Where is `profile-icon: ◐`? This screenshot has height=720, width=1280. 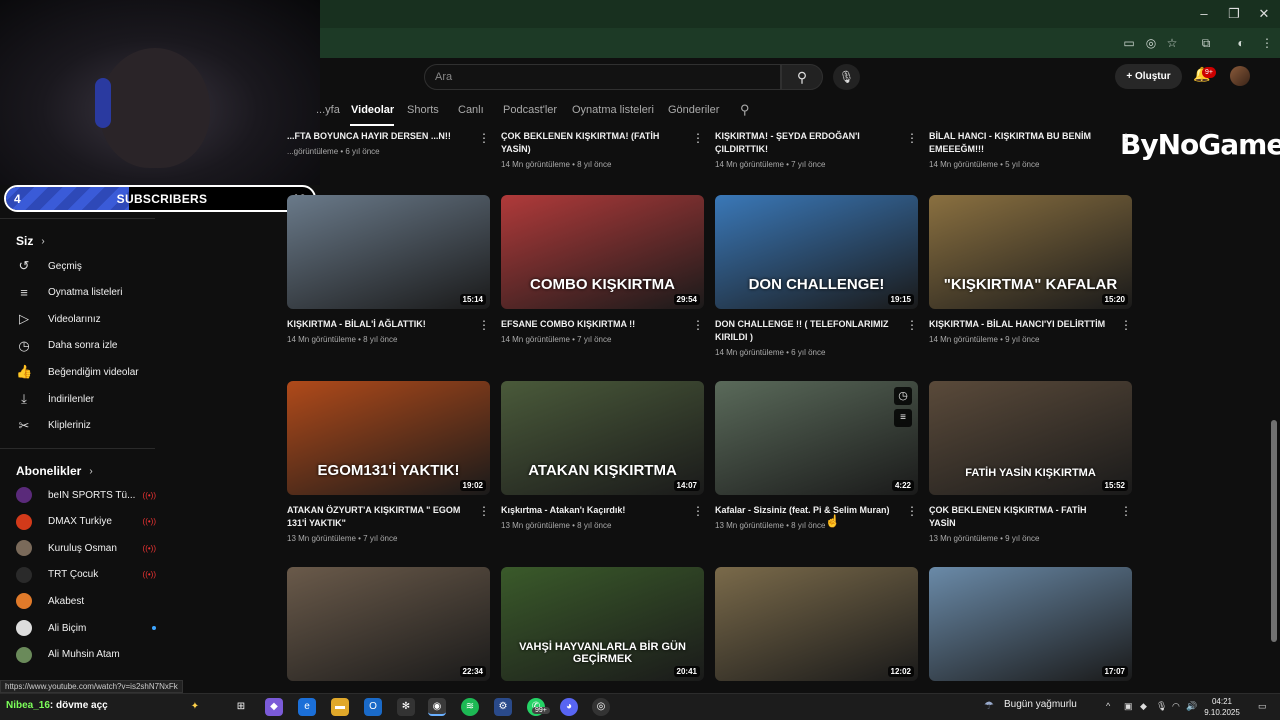
profile-icon: ◐ is located at coordinates (1241, 43).